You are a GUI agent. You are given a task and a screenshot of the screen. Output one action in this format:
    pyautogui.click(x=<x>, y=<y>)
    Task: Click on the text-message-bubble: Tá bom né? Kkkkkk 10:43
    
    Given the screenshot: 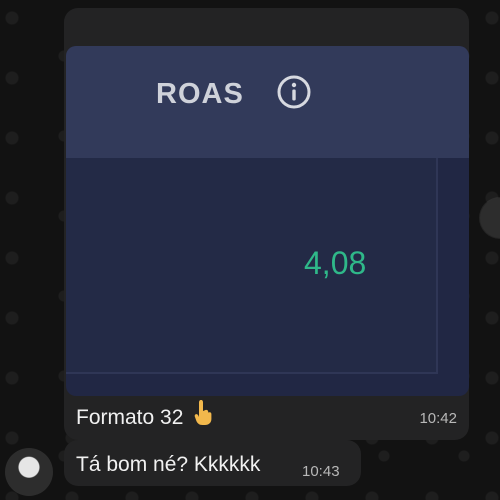 What is the action you would take?
    pyautogui.click(x=212, y=463)
    